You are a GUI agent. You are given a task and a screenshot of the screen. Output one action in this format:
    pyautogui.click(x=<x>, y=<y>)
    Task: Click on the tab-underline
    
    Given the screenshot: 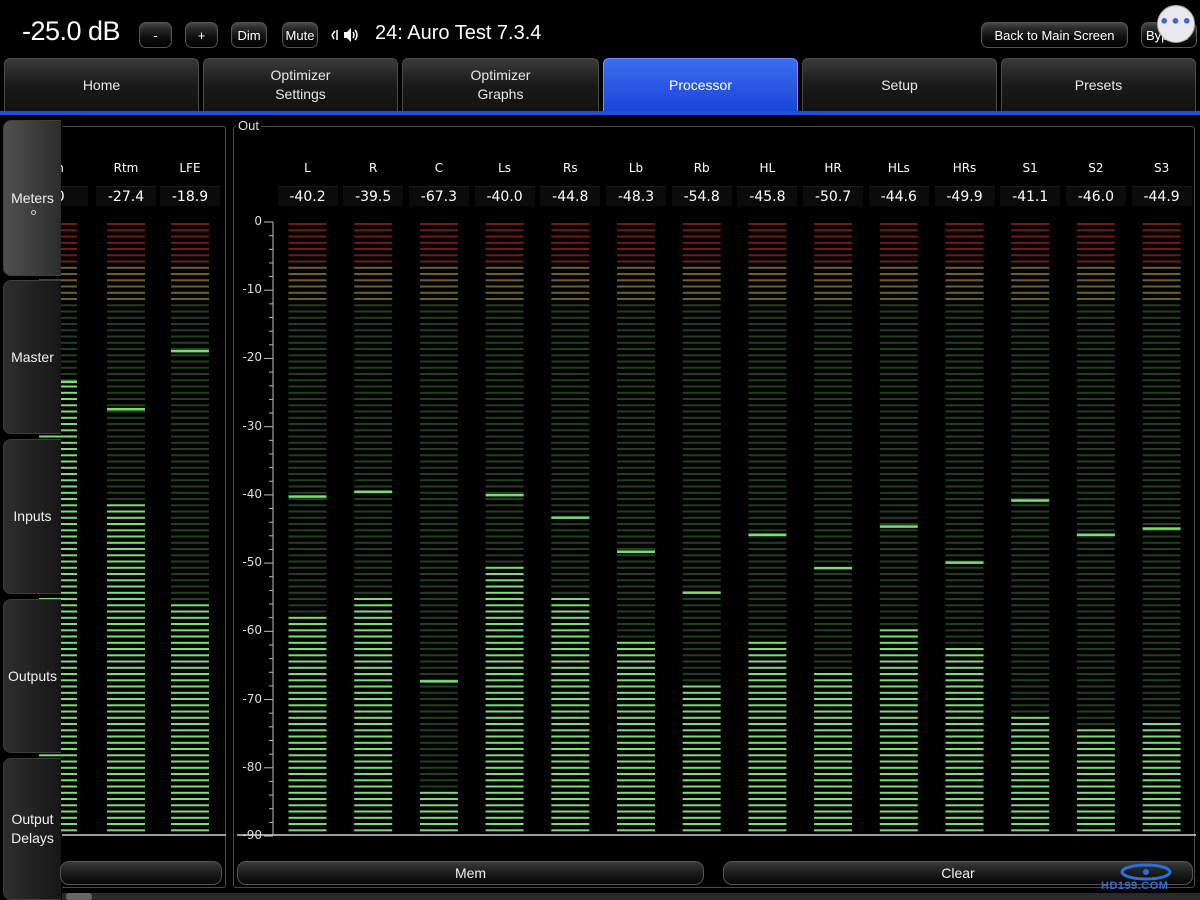 What is the action you would take?
    pyautogui.click(x=600, y=113)
    